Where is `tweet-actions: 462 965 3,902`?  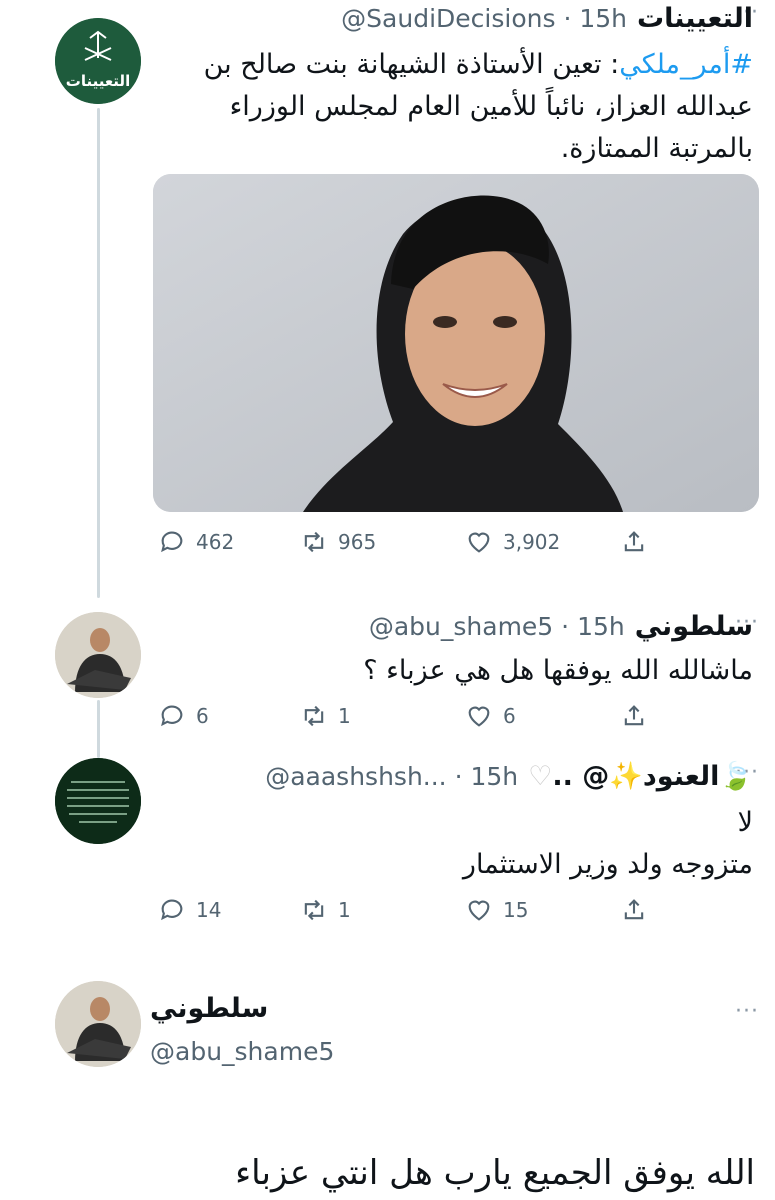 tweet-actions: 462 965 3,902 is located at coordinates (410, 546).